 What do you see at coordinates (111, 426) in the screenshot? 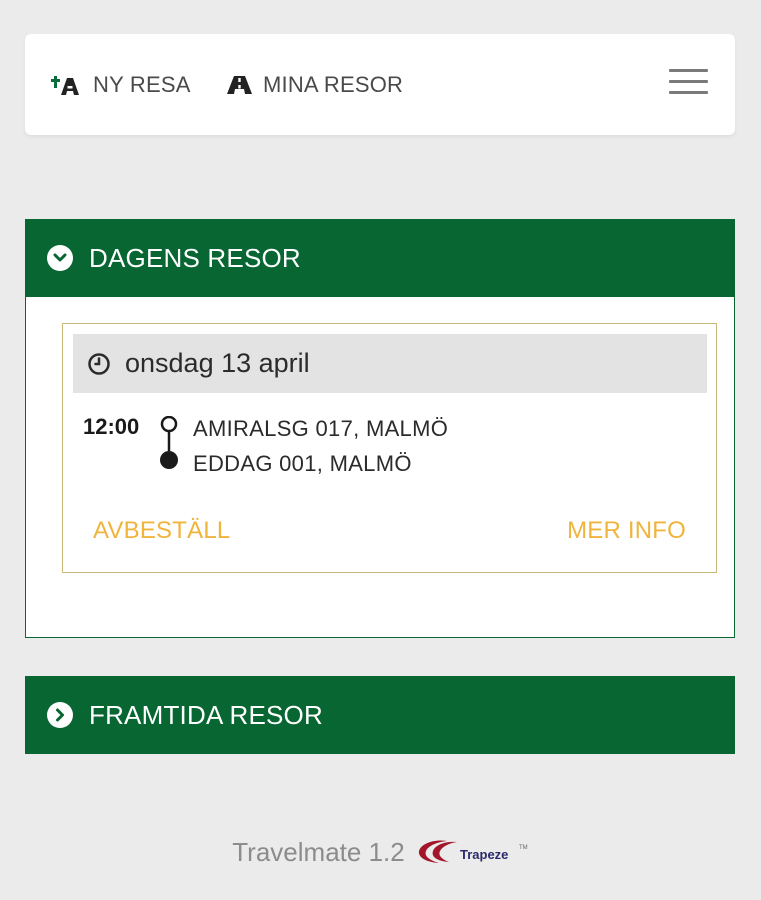
I see `trip-time: 12:00` at bounding box center [111, 426].